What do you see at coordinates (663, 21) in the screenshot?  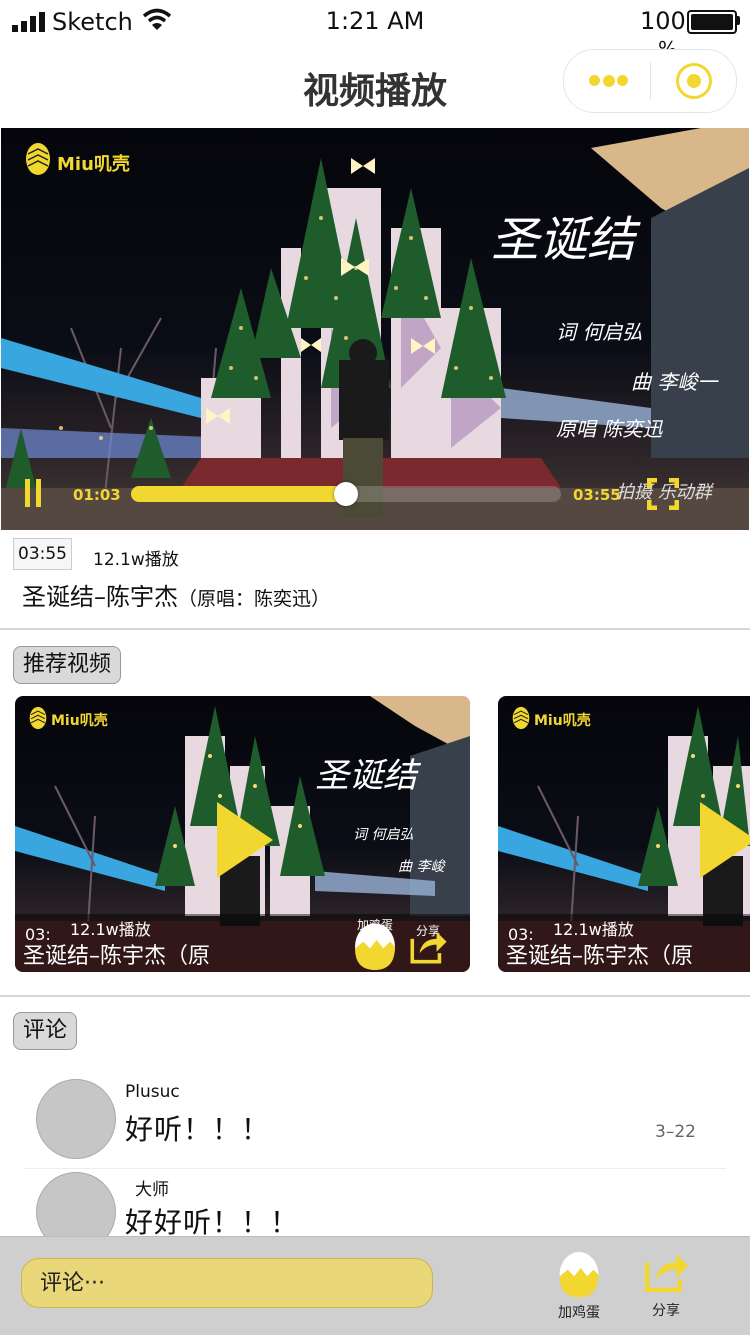 I see `battery-level: 100` at bounding box center [663, 21].